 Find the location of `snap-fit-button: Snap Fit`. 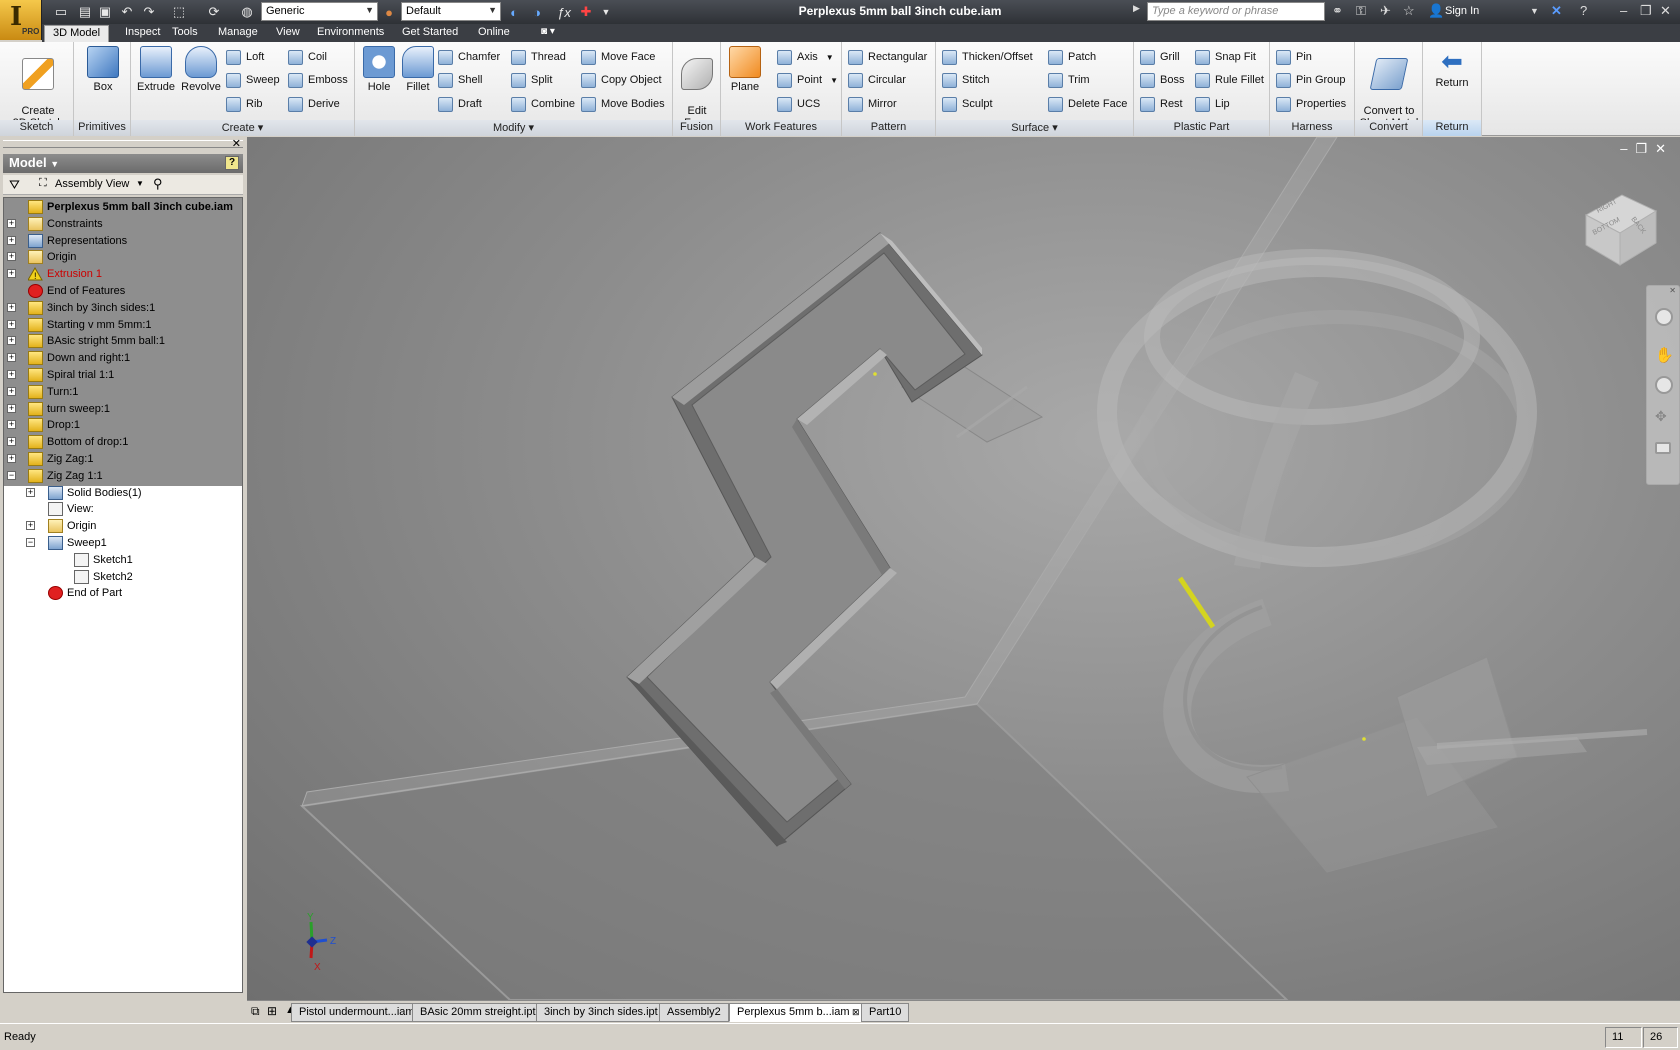

snap-fit-button: Snap Fit is located at coordinates (1225, 57).